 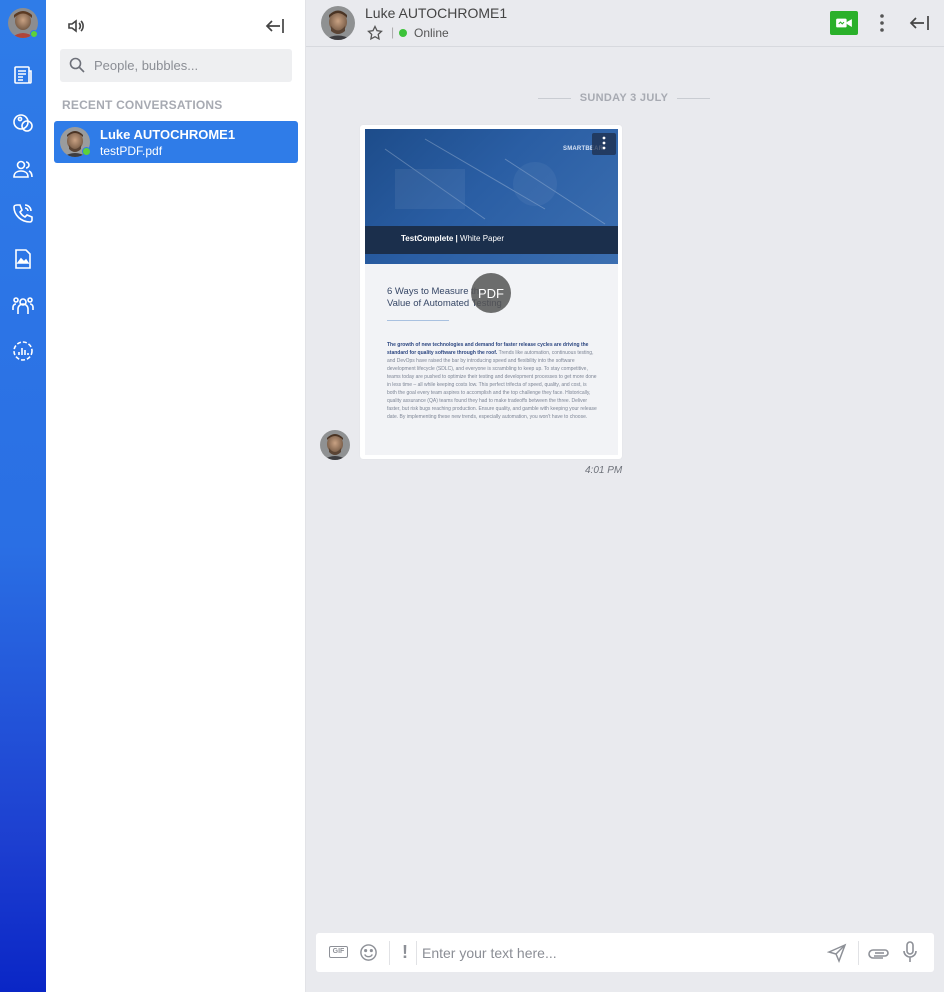 I want to click on user-status-dot, so click(x=34, y=34).